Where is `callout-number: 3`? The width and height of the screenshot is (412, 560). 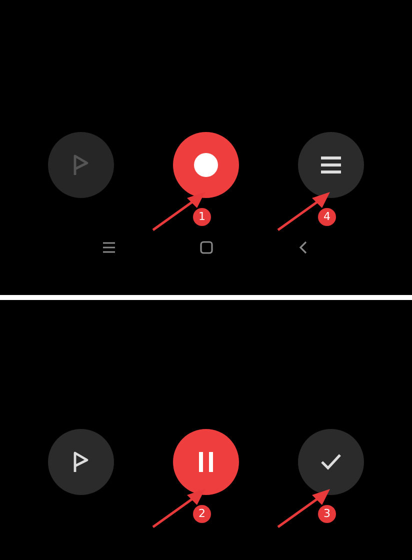 callout-number: 3 is located at coordinates (327, 514).